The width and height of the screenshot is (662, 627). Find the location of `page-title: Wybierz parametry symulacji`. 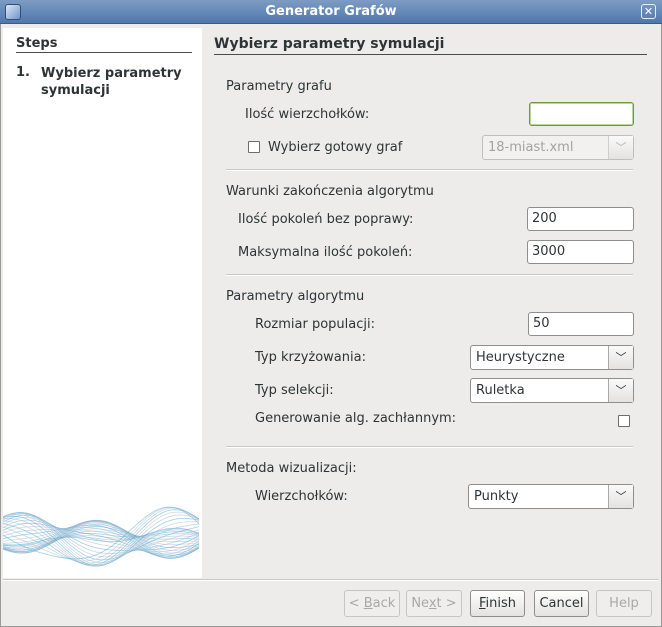

page-title: Wybierz parametry symulacji is located at coordinates (430, 45).